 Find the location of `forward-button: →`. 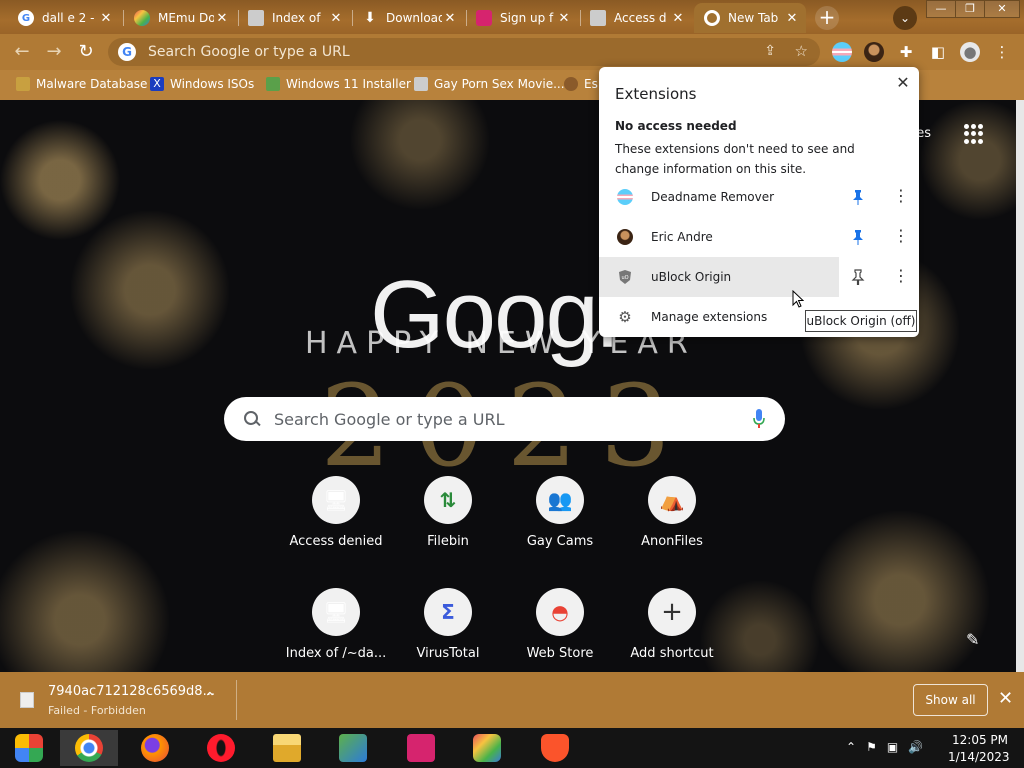

forward-button: → is located at coordinates (54, 52).